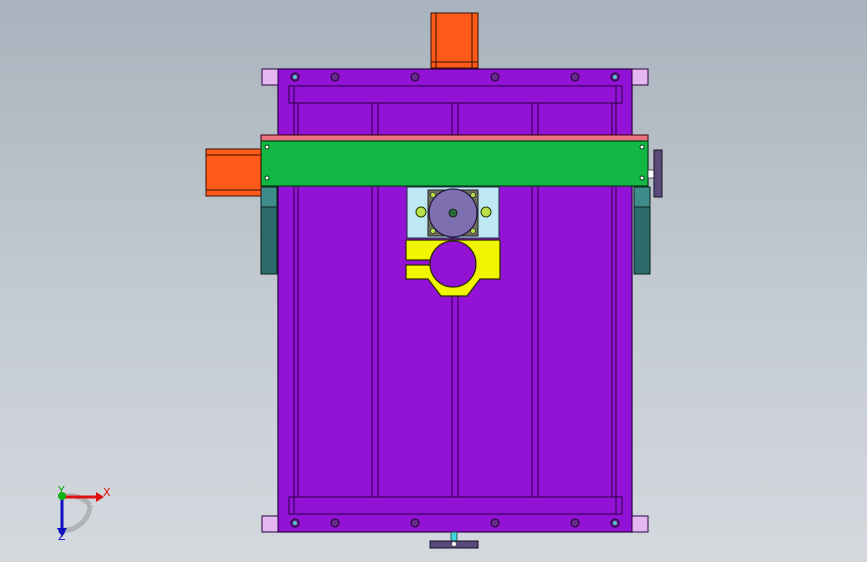 This screenshot has width=867, height=562. What do you see at coordinates (233, 172) in the screenshot?
I see `left-stepper-motor` at bounding box center [233, 172].